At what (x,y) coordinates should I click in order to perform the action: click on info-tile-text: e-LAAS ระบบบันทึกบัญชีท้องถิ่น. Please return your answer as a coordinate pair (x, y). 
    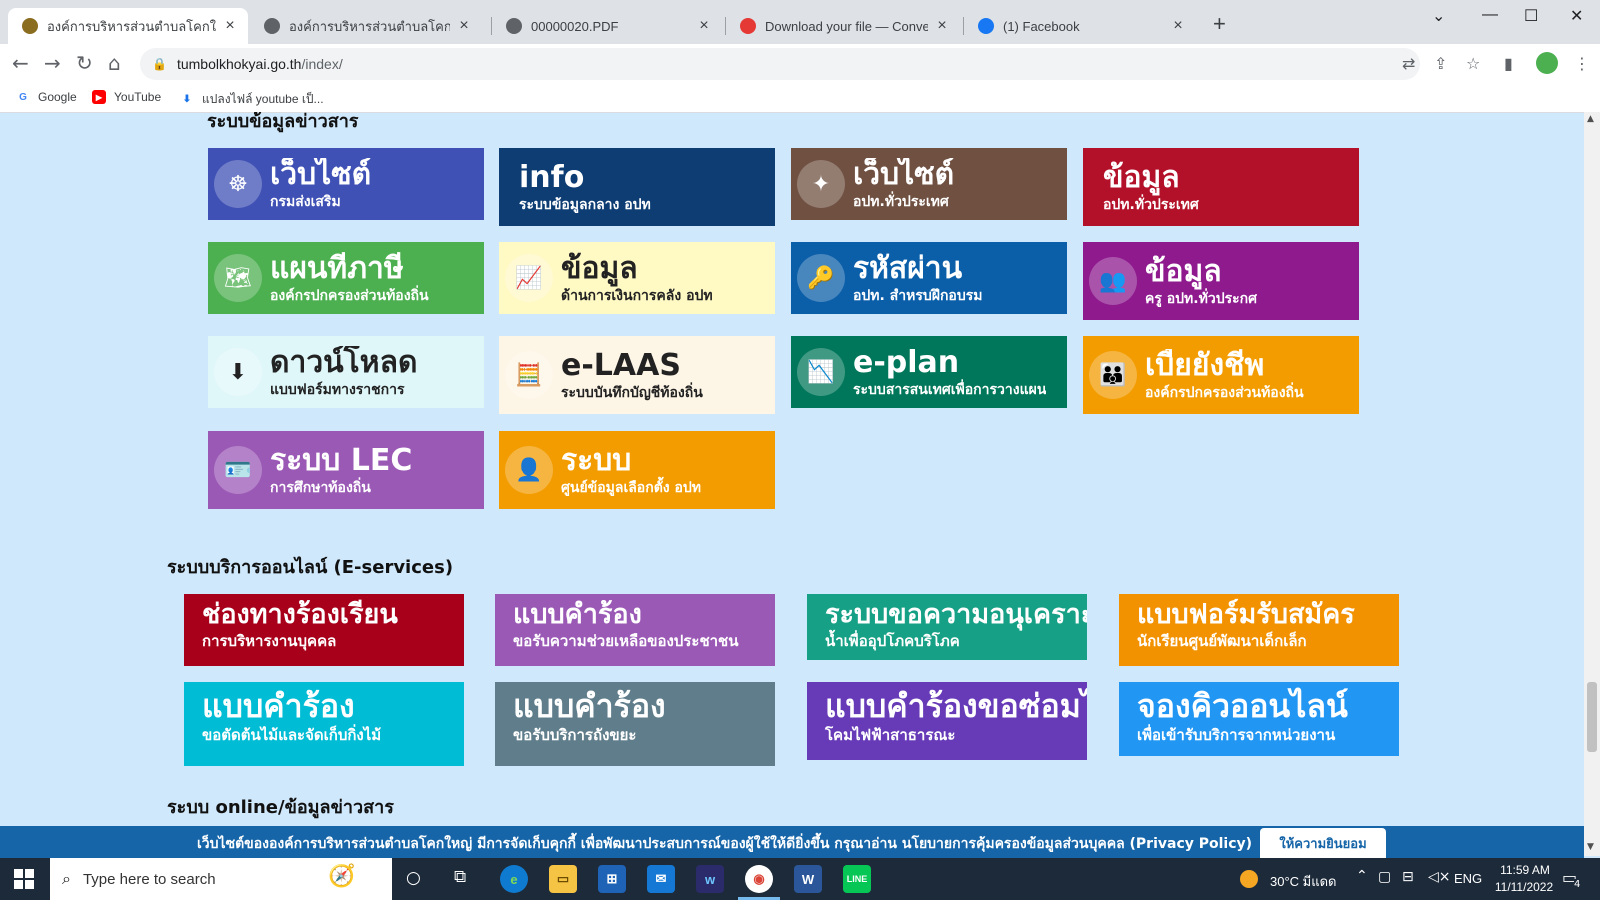
    Looking at the image, I should click on (632, 375).